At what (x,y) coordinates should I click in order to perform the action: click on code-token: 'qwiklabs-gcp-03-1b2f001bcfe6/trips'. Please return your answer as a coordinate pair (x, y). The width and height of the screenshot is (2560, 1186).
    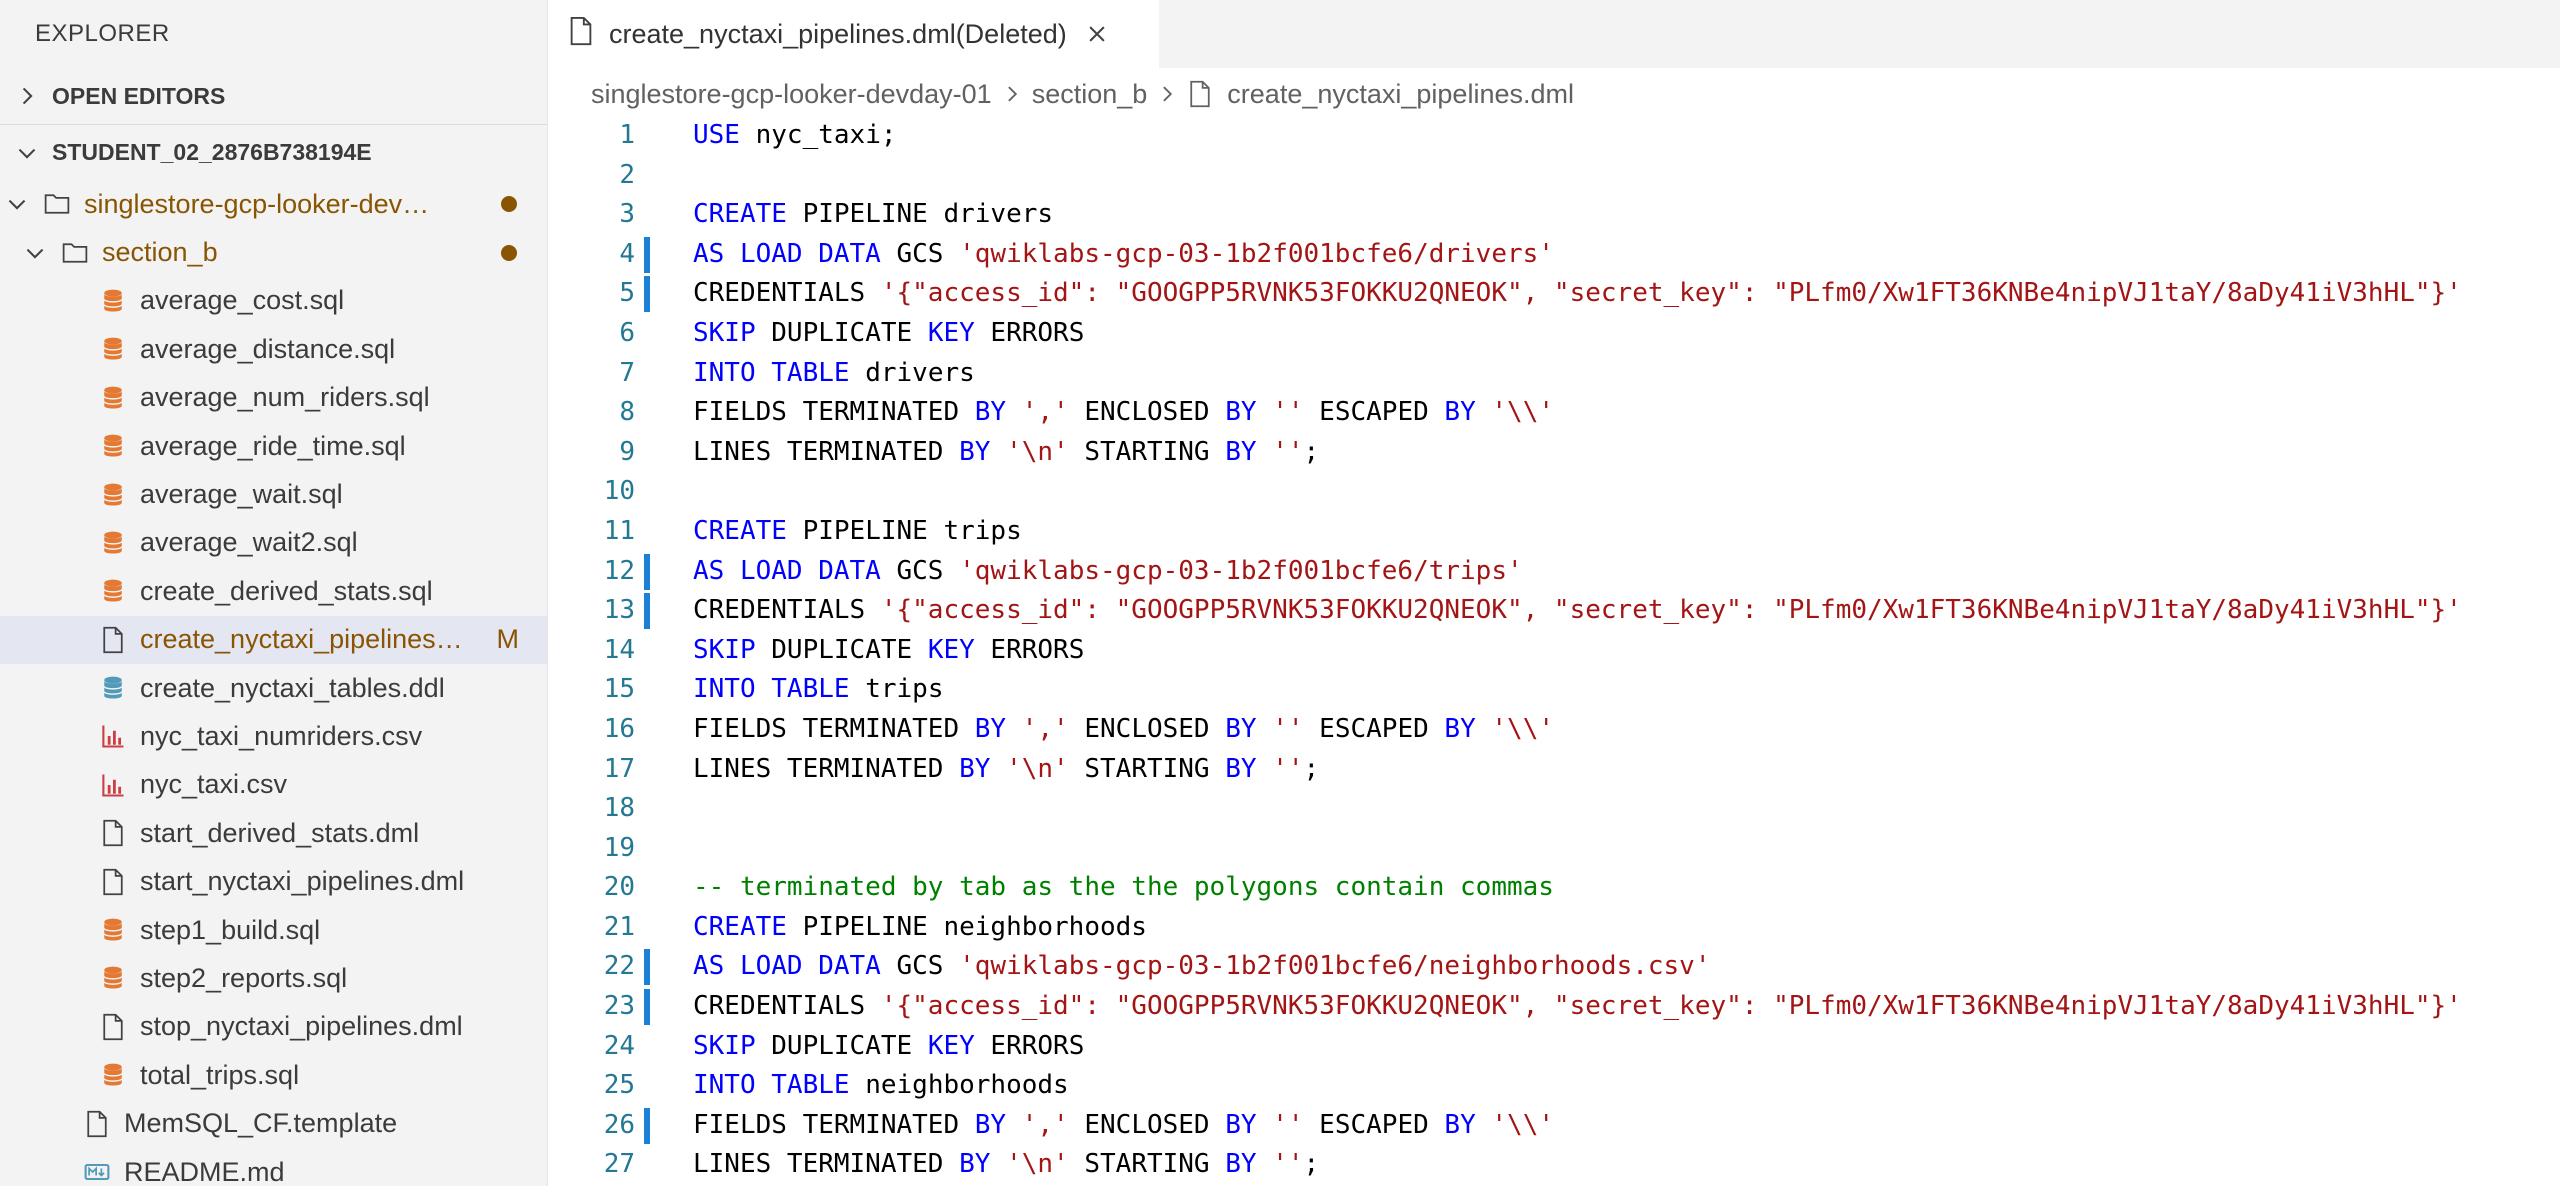
    Looking at the image, I should click on (1241, 570).